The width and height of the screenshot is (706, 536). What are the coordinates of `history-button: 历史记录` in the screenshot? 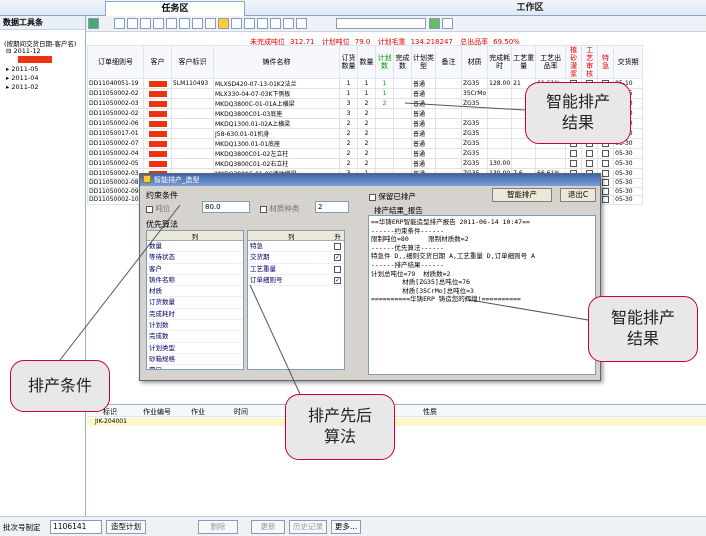 It's located at (308, 527).